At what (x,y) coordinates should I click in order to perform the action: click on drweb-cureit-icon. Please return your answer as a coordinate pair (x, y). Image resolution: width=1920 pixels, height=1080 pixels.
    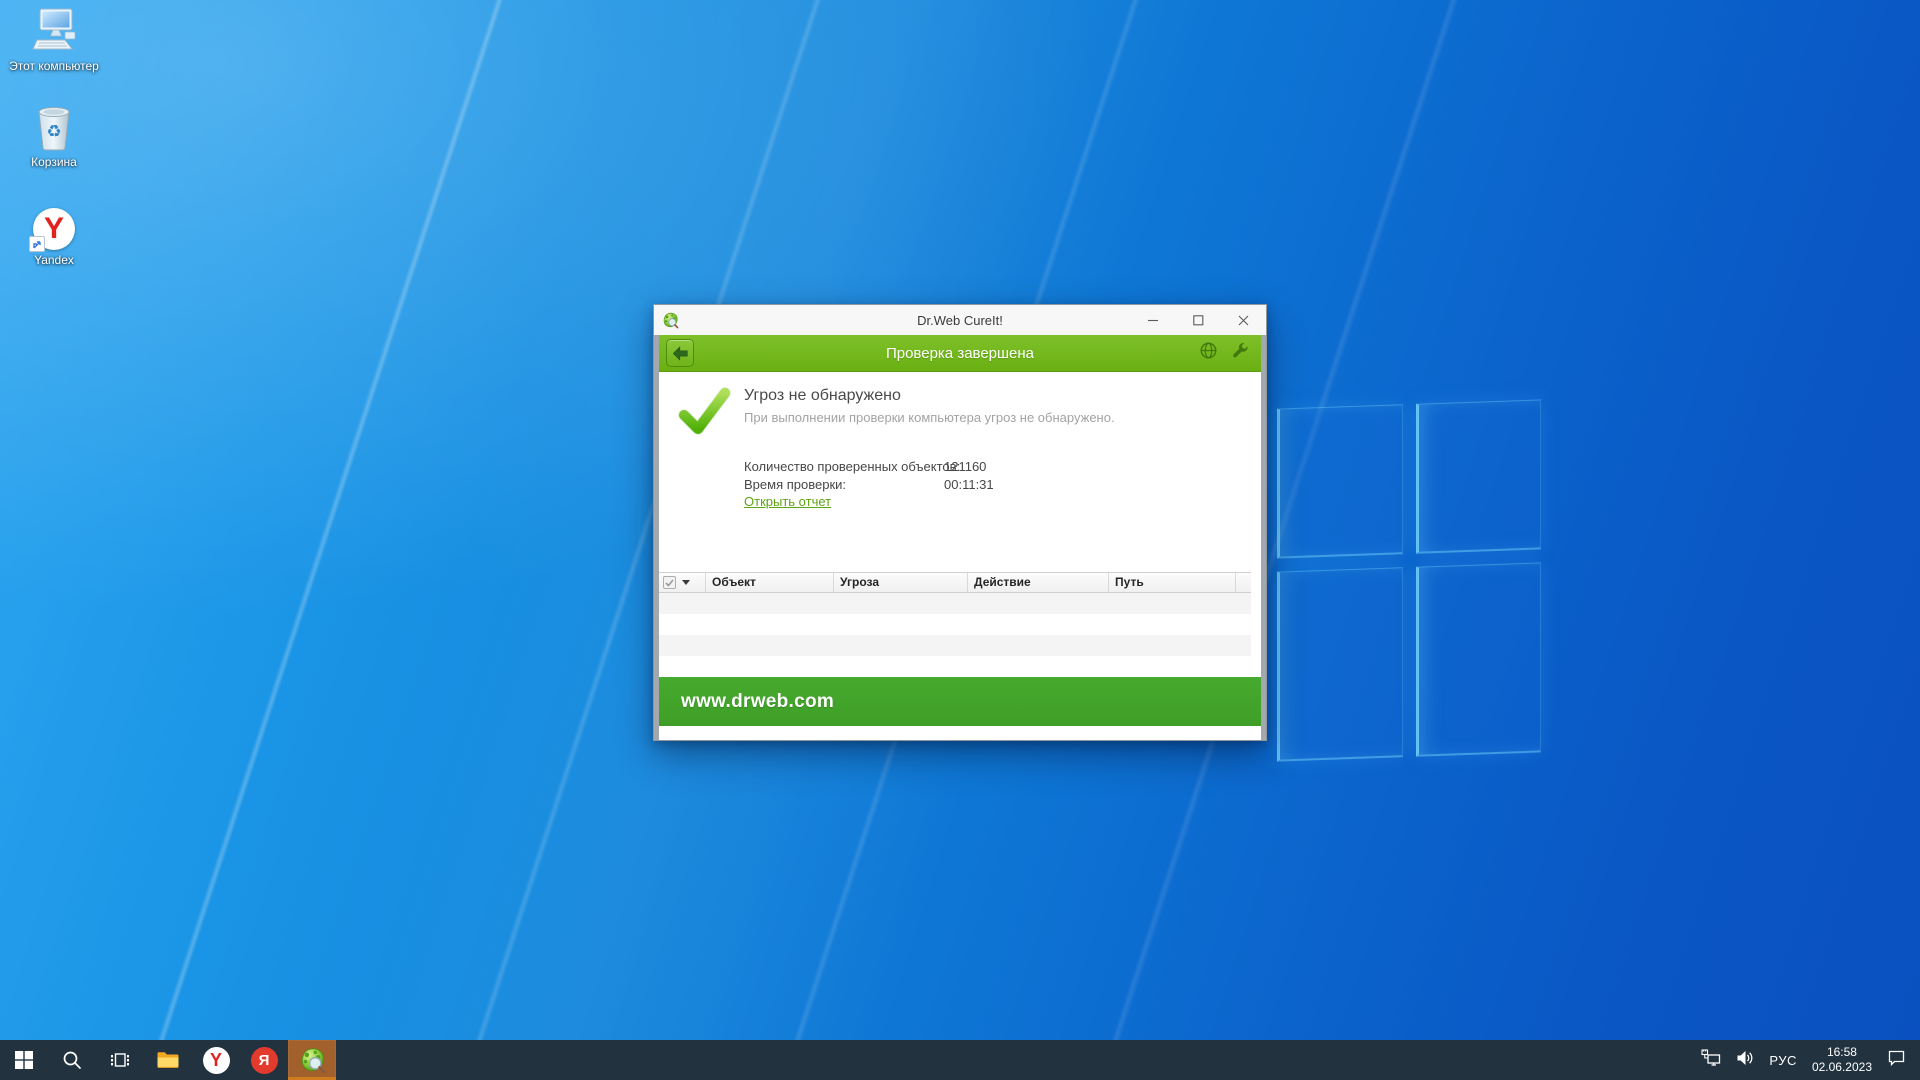
    Looking at the image, I should click on (313, 1060).